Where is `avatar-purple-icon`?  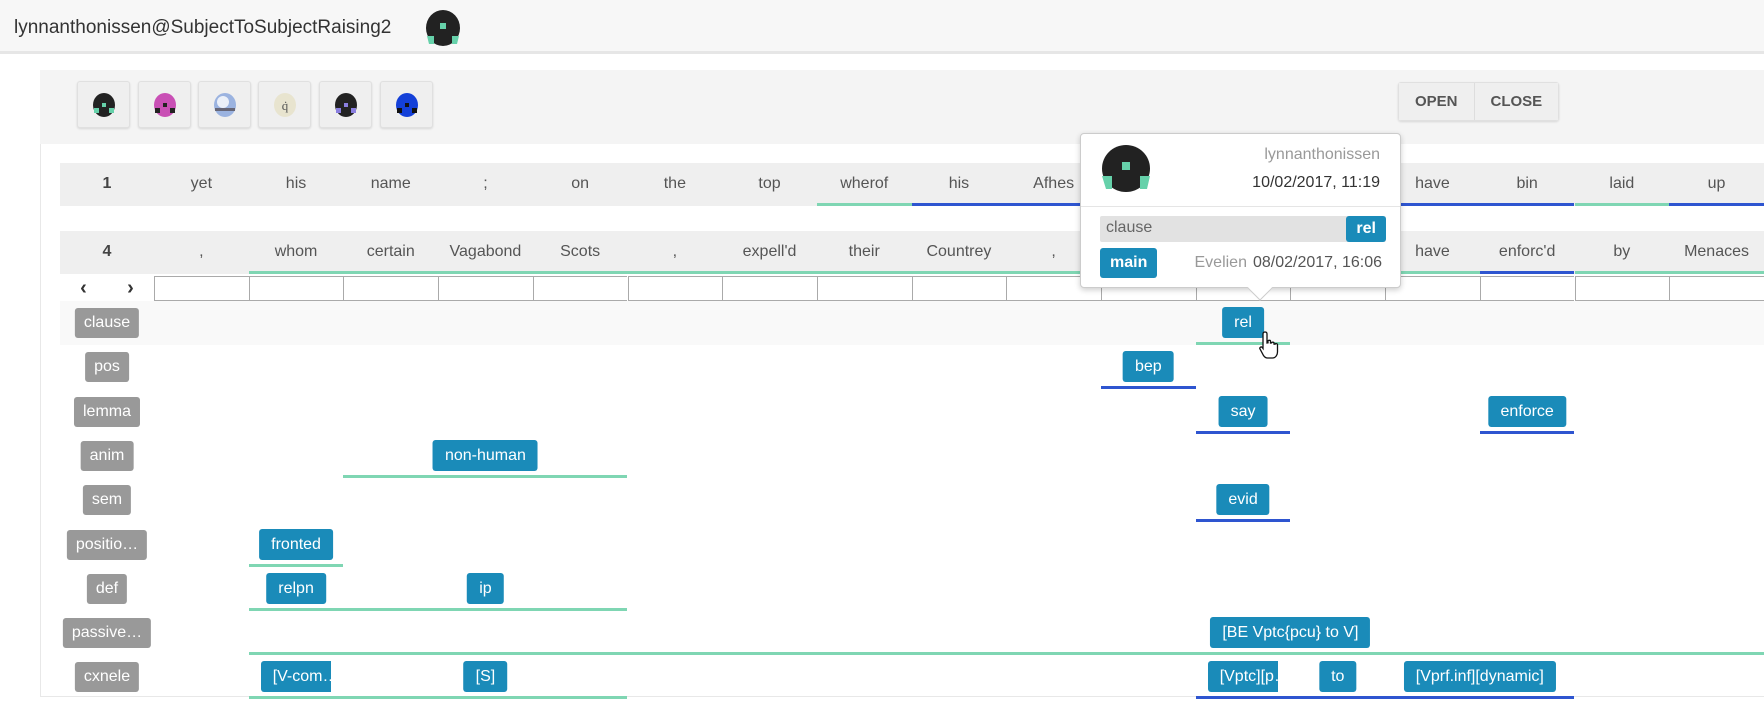
avatar-purple-icon is located at coordinates (345, 104).